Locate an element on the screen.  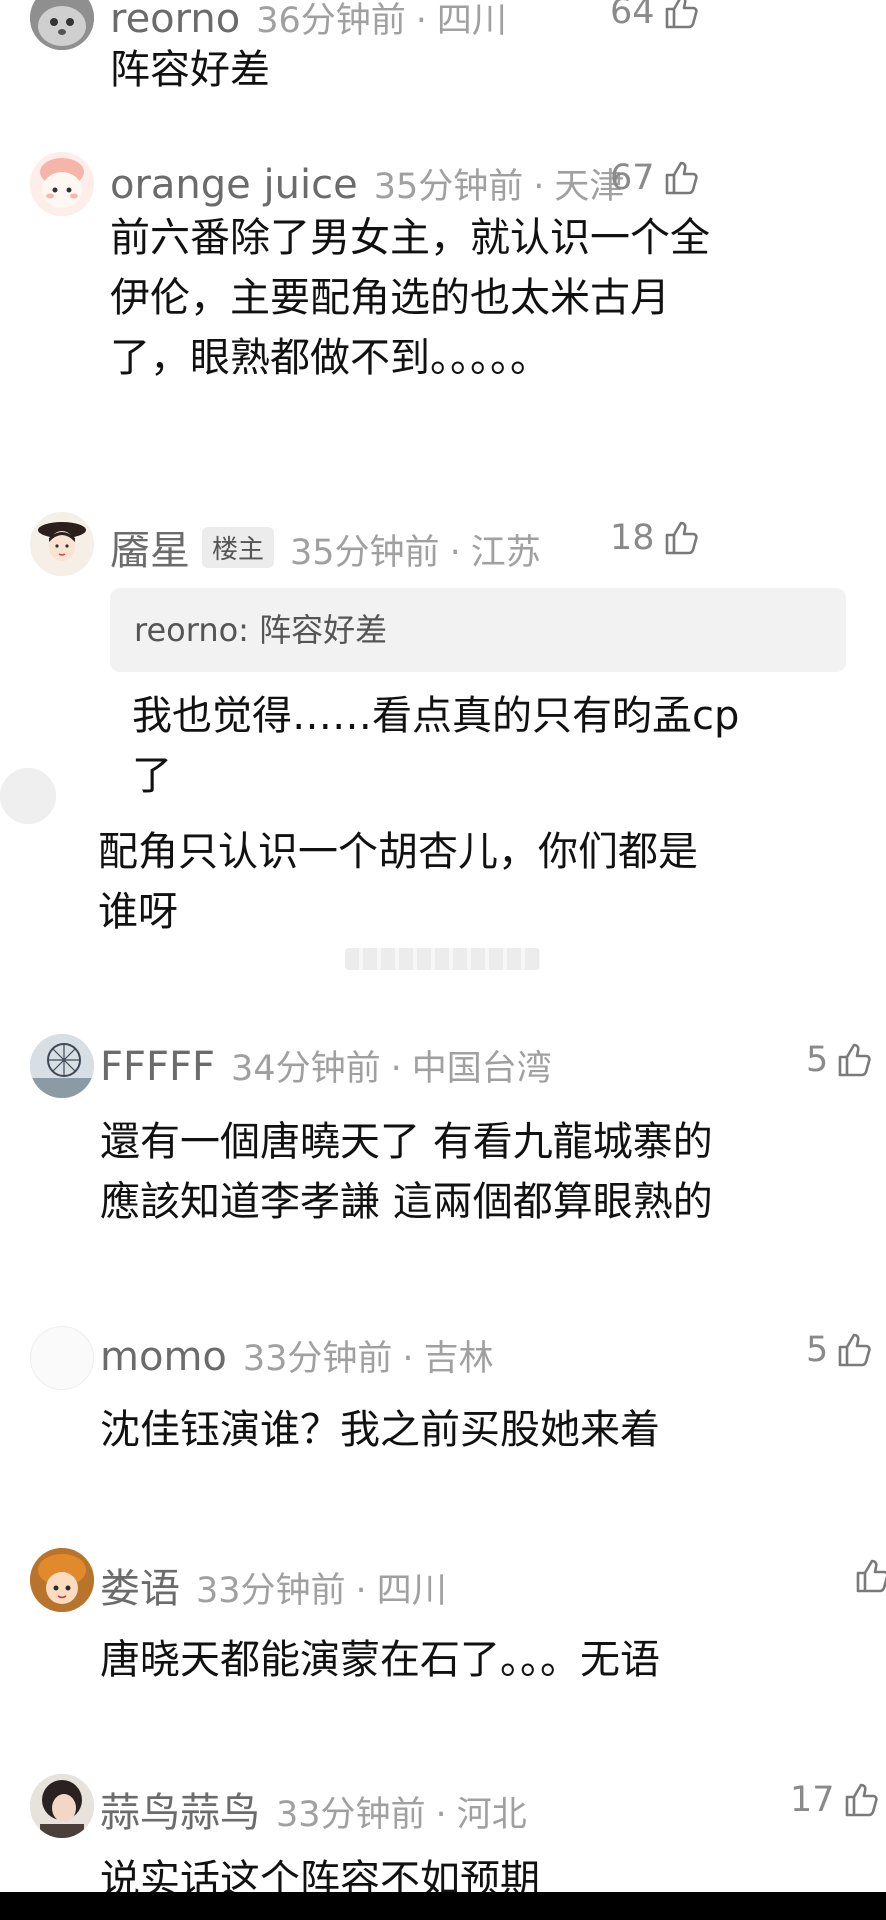
bottom-edge-bar is located at coordinates (443, 1906).